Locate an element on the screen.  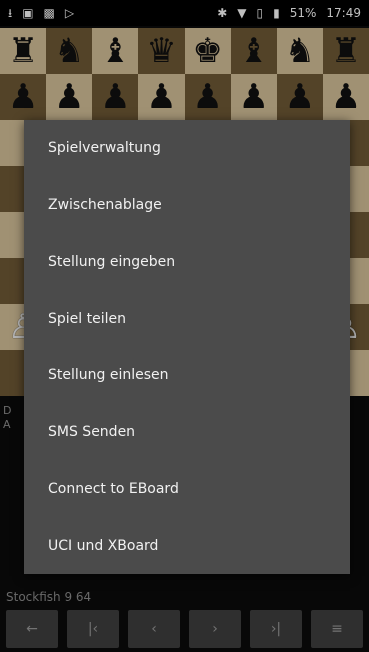
menu-item-connect-eboard: Connect to EBoard is located at coordinates (187, 489).